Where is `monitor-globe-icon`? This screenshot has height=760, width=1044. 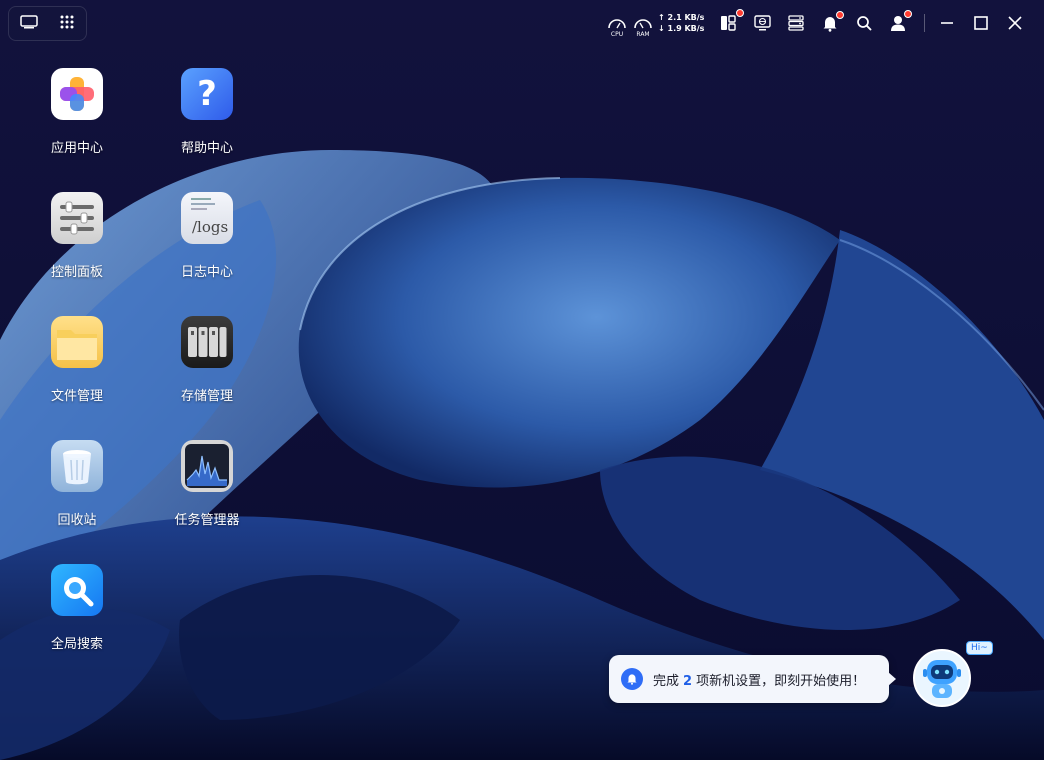 monitor-globe-icon is located at coordinates (762, 22).